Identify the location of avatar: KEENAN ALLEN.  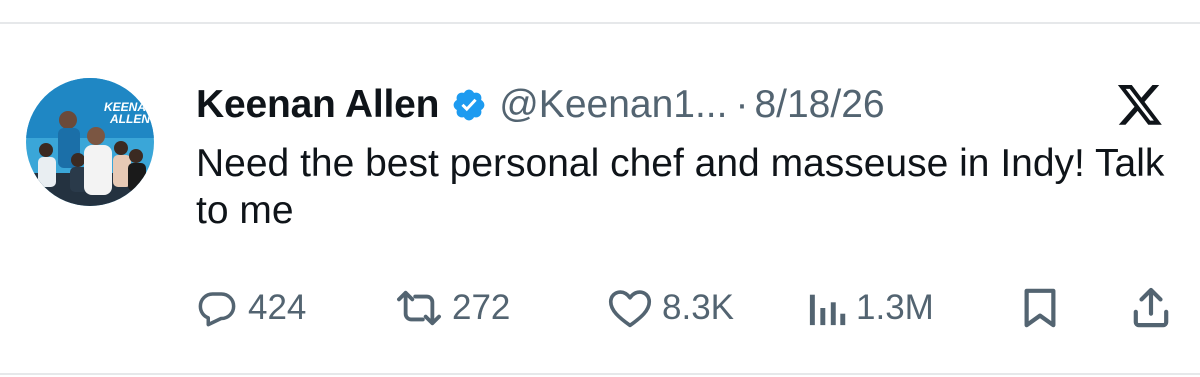
(90, 142).